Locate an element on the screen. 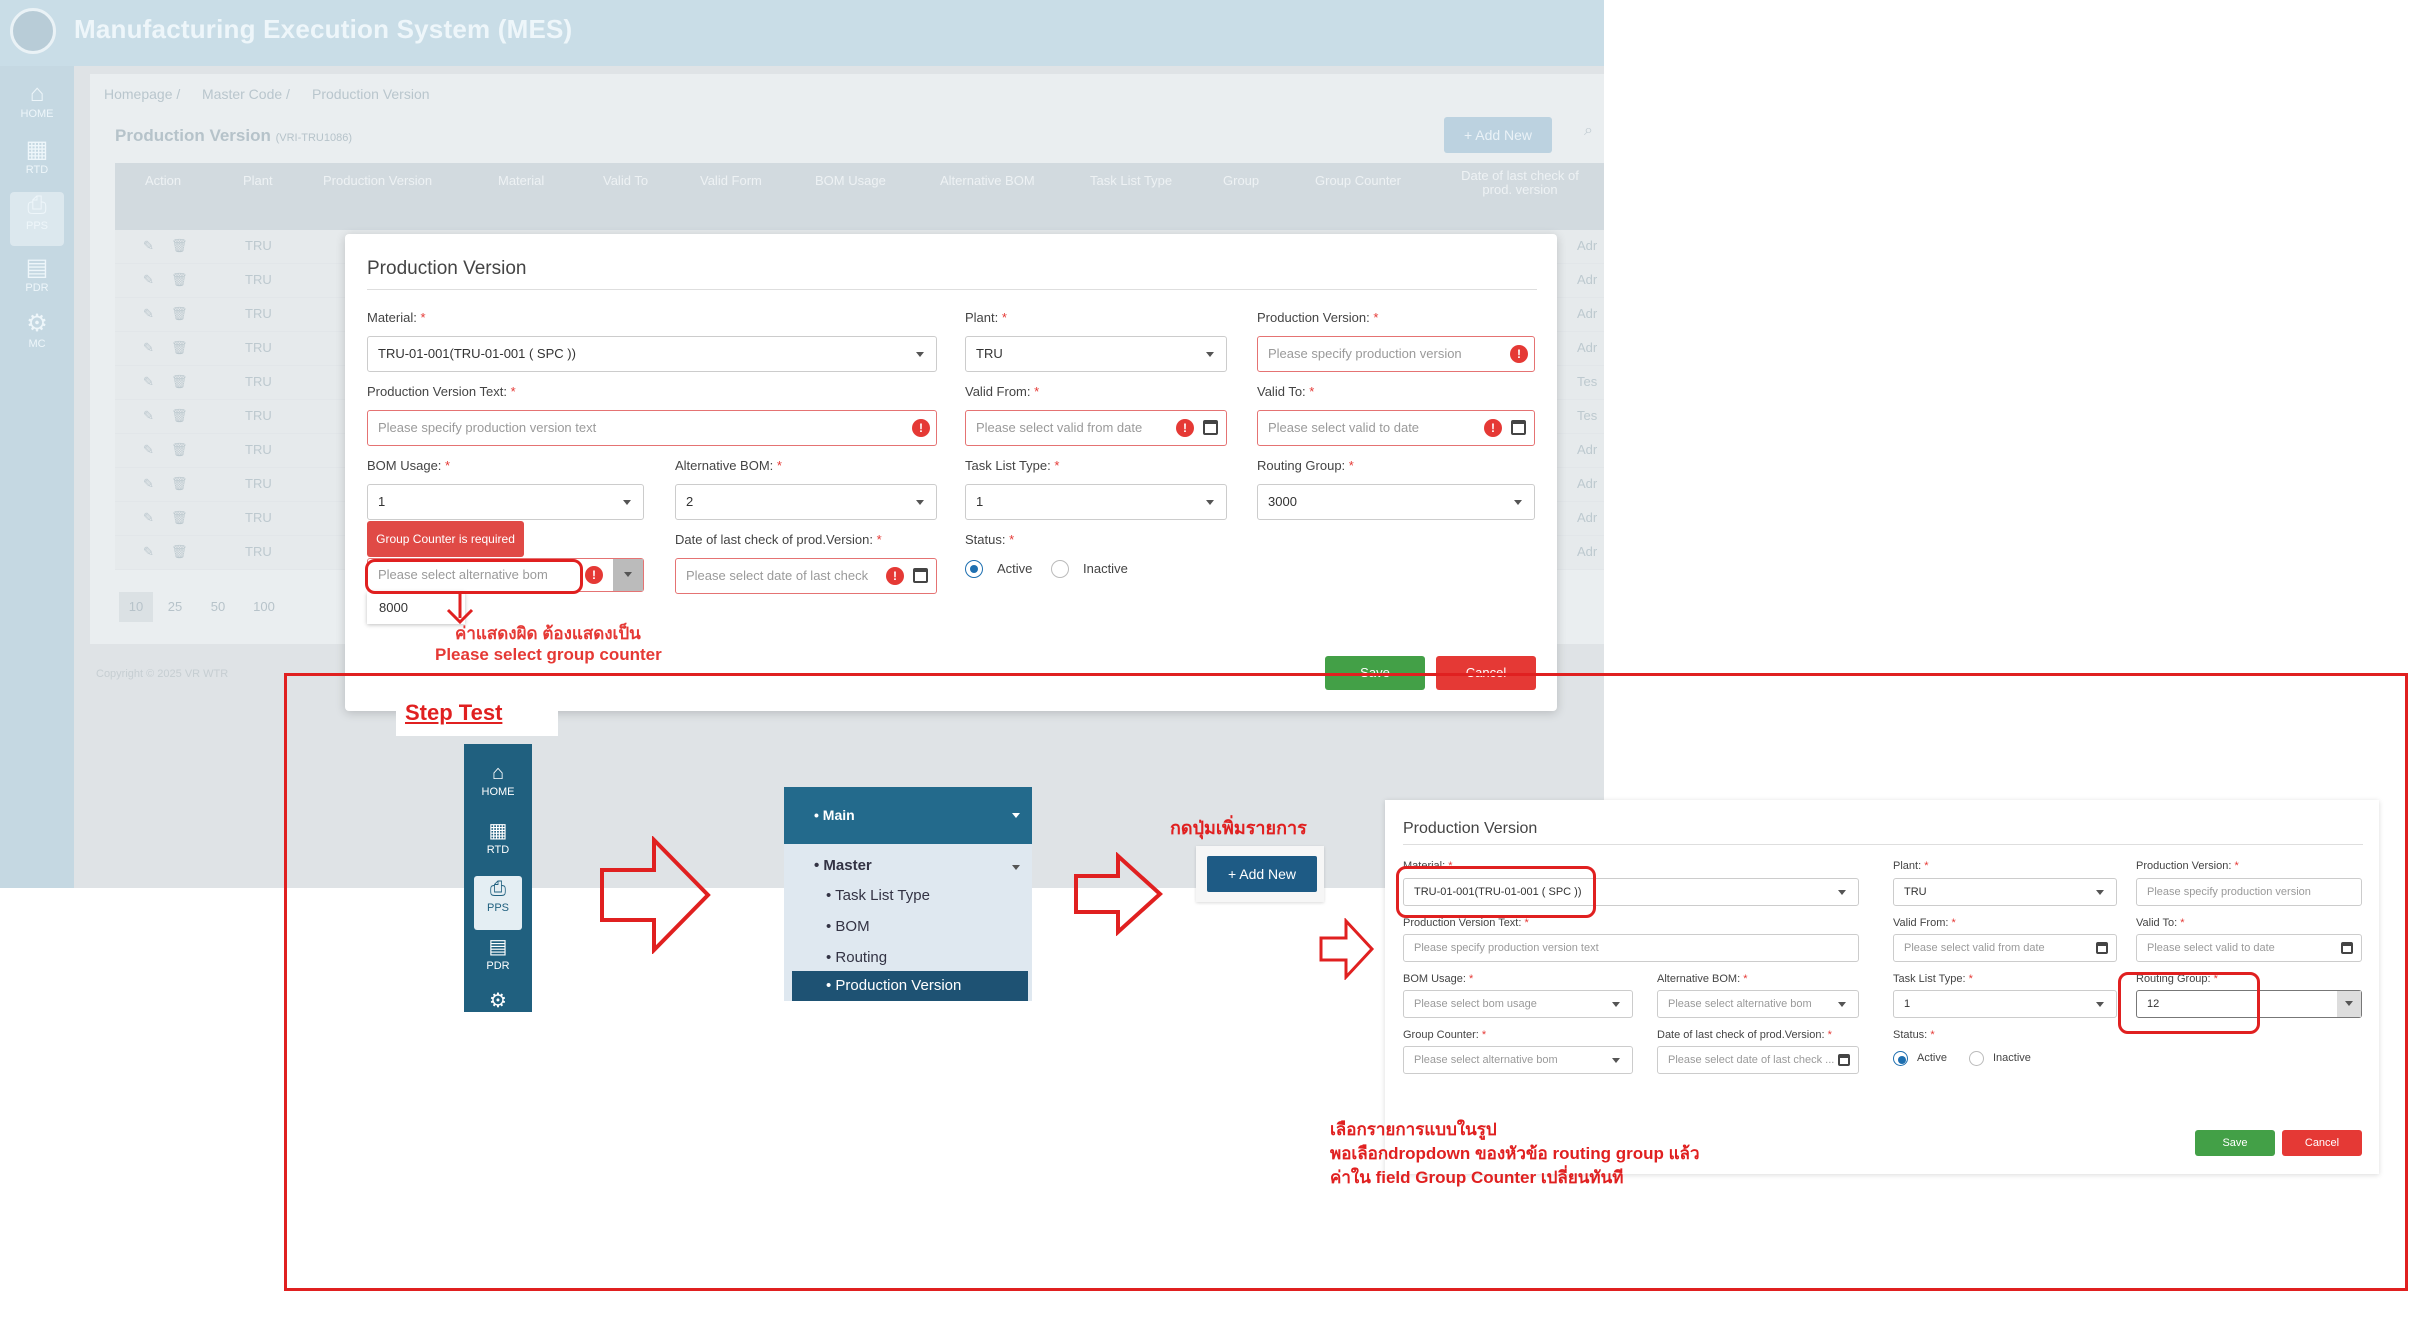  menu-master: • Master is located at coordinates (843, 865).